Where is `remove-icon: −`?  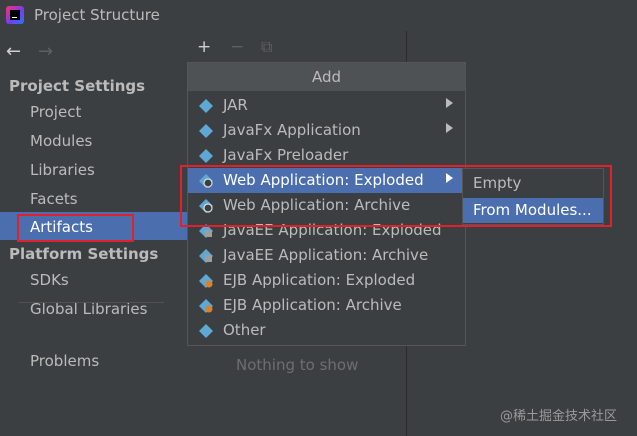
remove-icon: − is located at coordinates (237, 47).